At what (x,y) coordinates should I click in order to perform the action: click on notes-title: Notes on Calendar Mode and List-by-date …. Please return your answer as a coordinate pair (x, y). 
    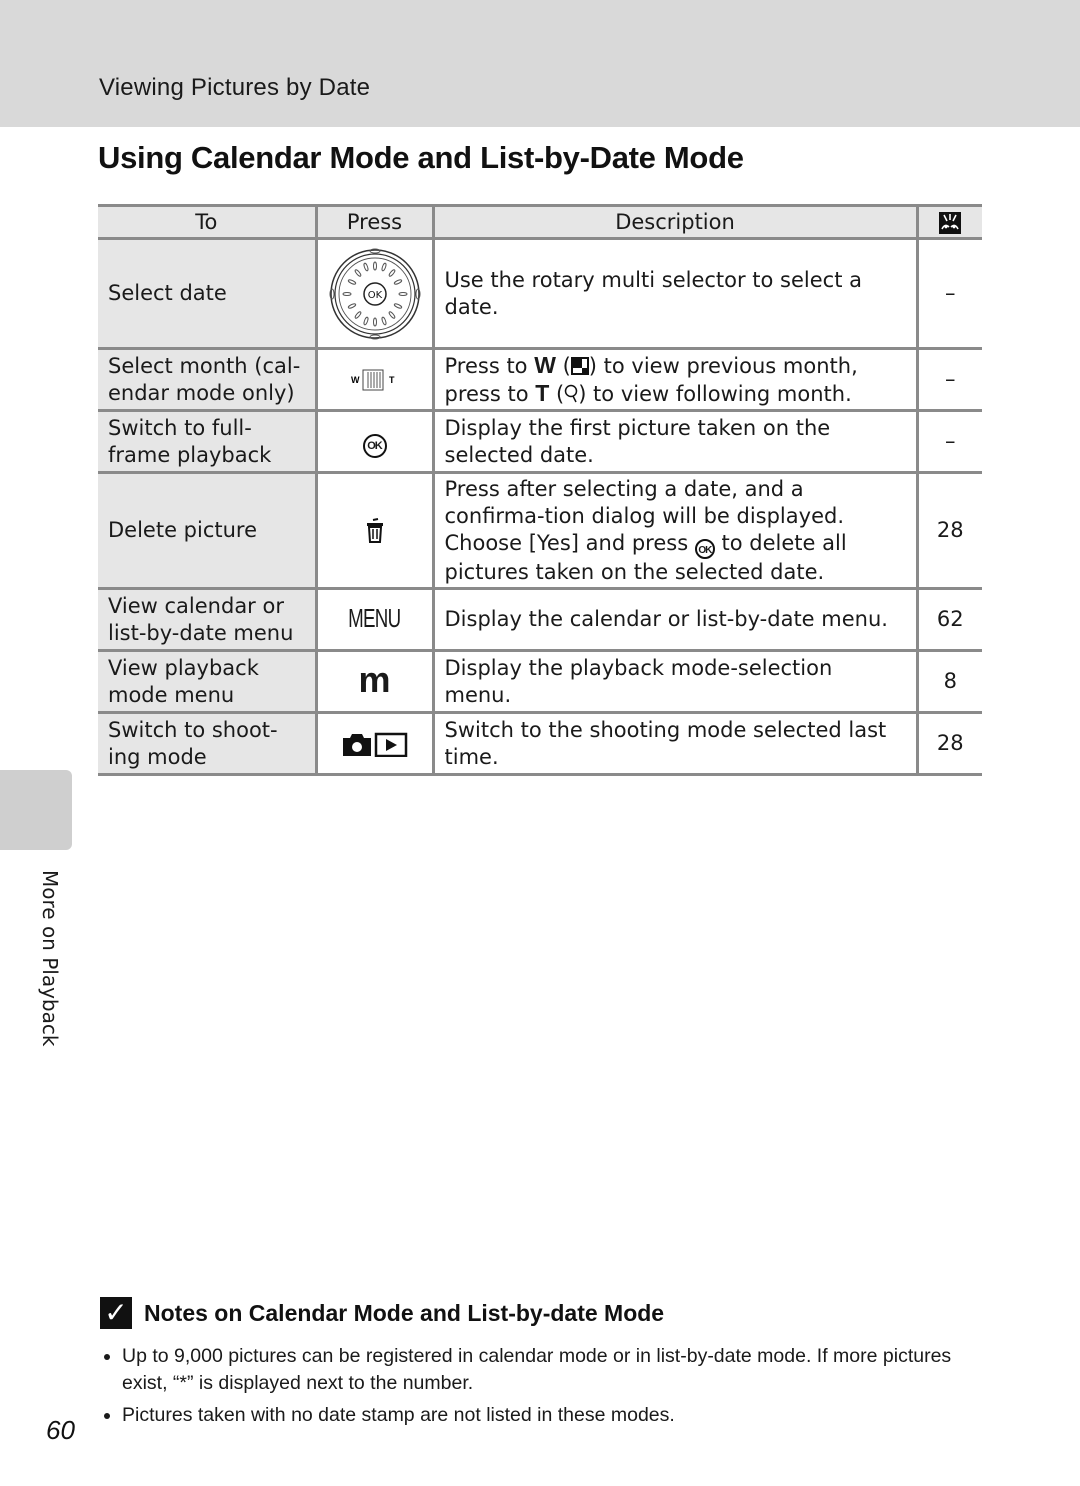
    Looking at the image, I should click on (404, 1312).